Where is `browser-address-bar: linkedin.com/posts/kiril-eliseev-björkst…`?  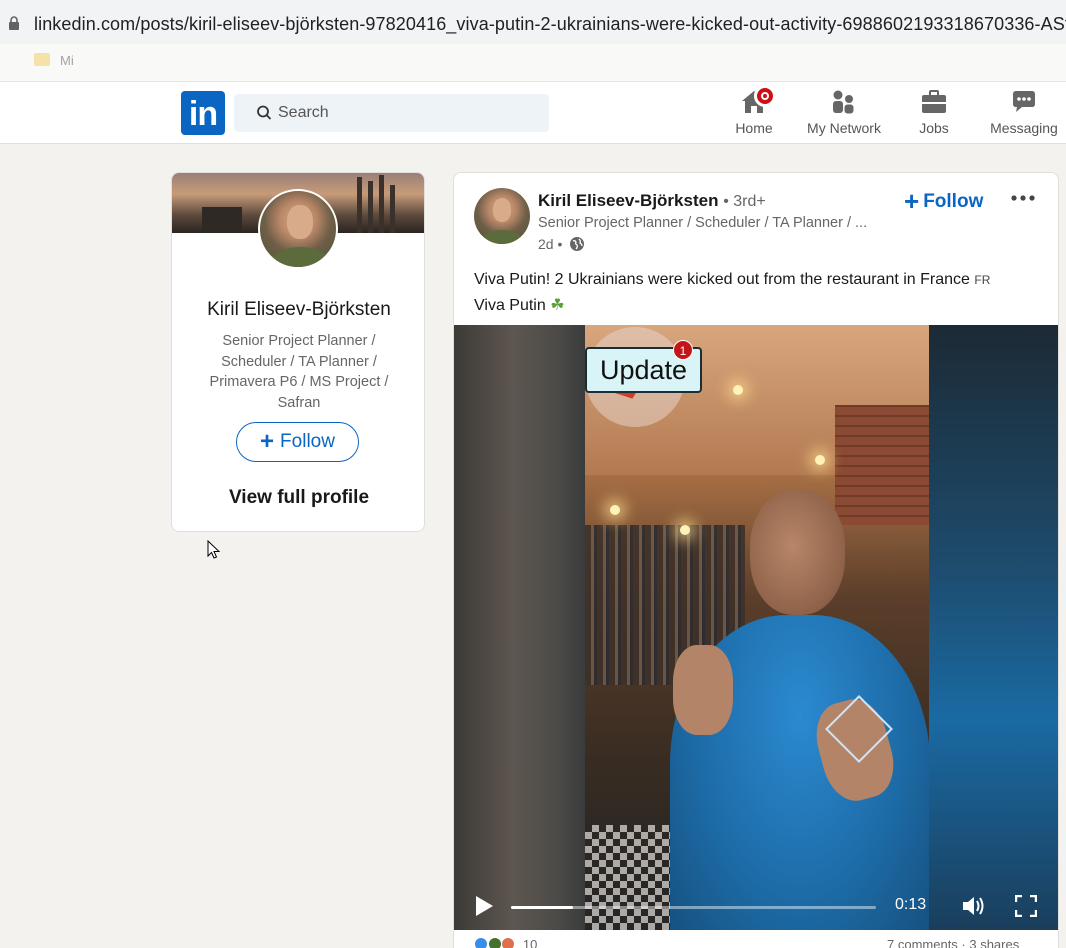 browser-address-bar: linkedin.com/posts/kiril-eliseev-björkst… is located at coordinates (533, 22).